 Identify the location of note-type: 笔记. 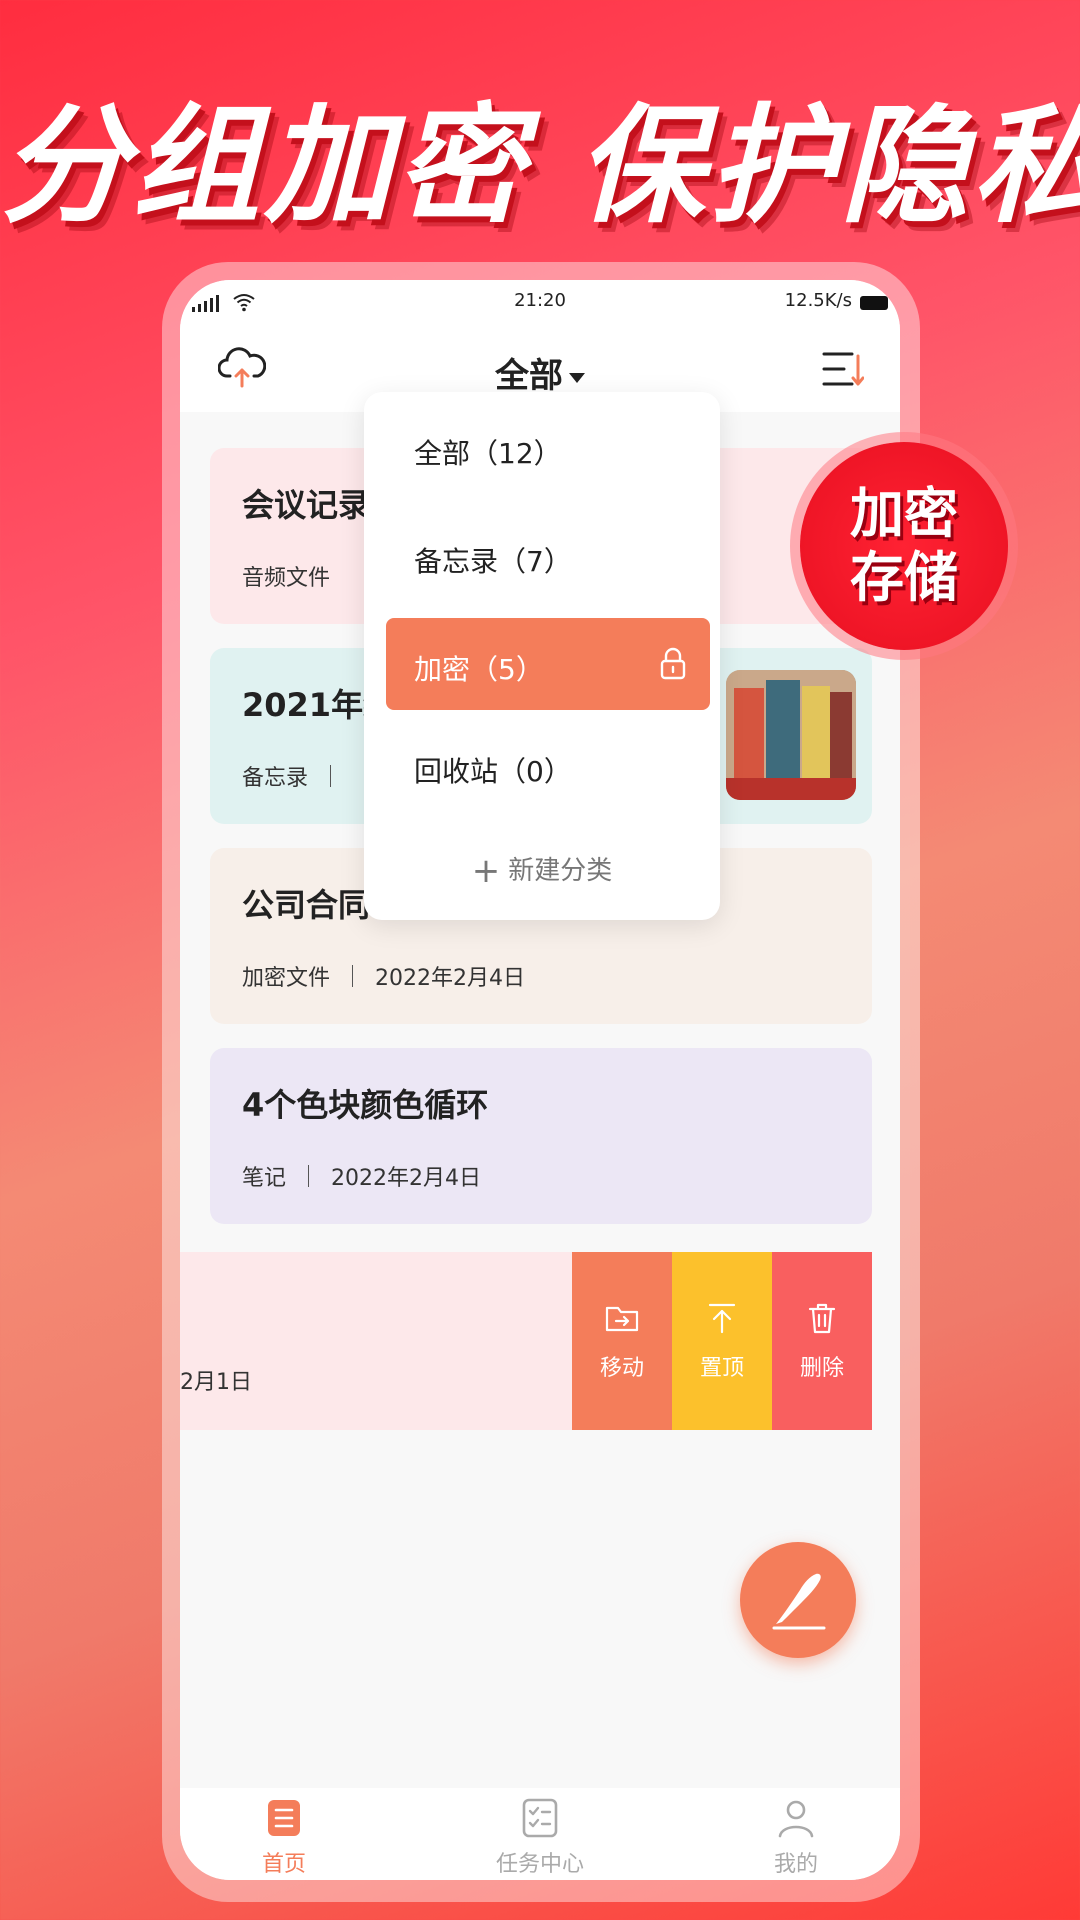
(264, 1178).